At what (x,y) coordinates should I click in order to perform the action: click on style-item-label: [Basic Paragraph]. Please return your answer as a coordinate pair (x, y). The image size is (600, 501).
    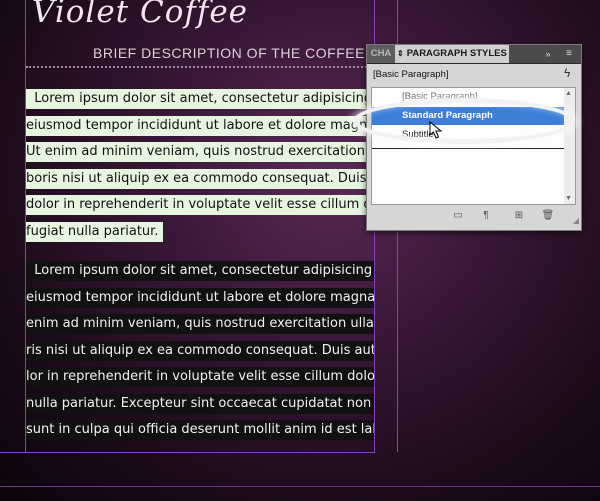
    Looking at the image, I should click on (440, 96).